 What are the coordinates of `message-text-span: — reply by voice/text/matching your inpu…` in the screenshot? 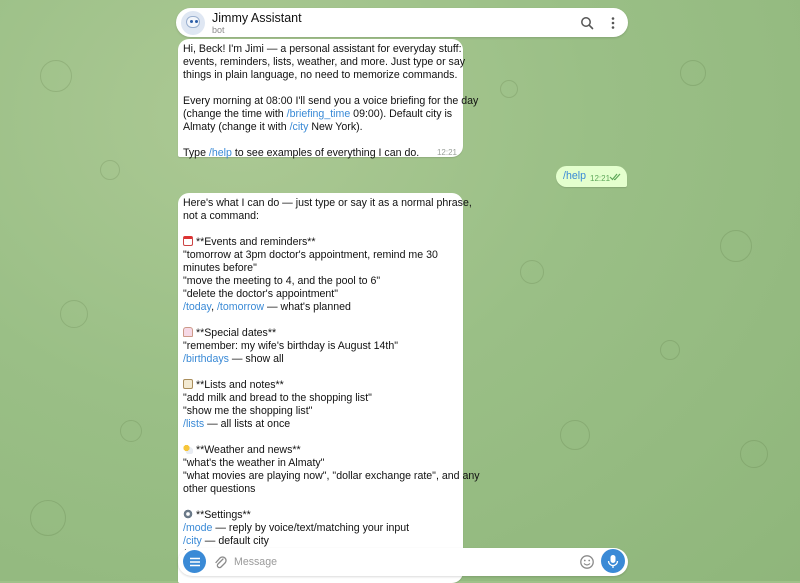 It's located at (311, 528).